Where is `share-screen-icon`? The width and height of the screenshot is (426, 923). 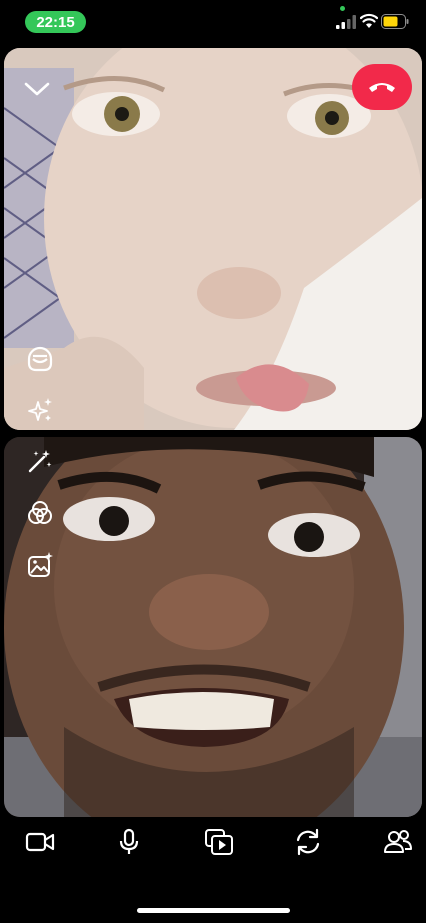 share-screen-icon is located at coordinates (219, 842).